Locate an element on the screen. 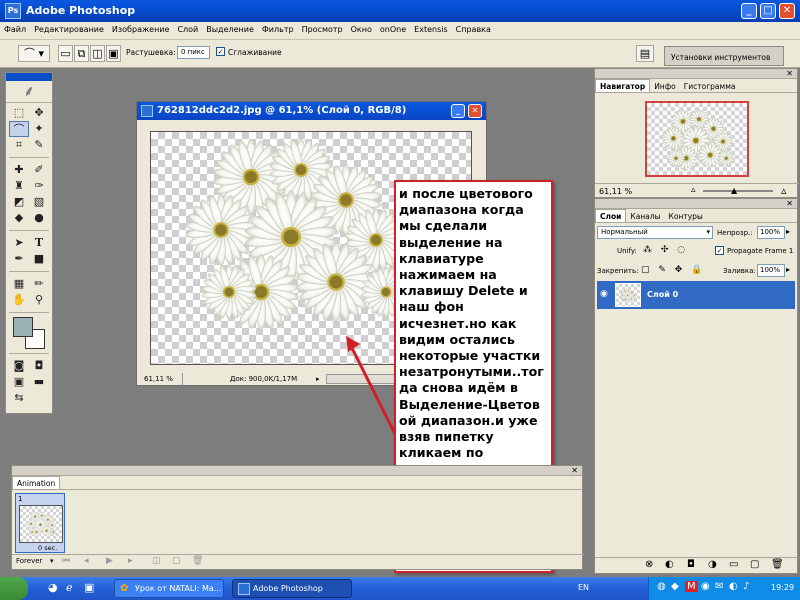 This screenshot has width=800, height=600. tray-icon-4: ◉ is located at coordinates (705, 586).